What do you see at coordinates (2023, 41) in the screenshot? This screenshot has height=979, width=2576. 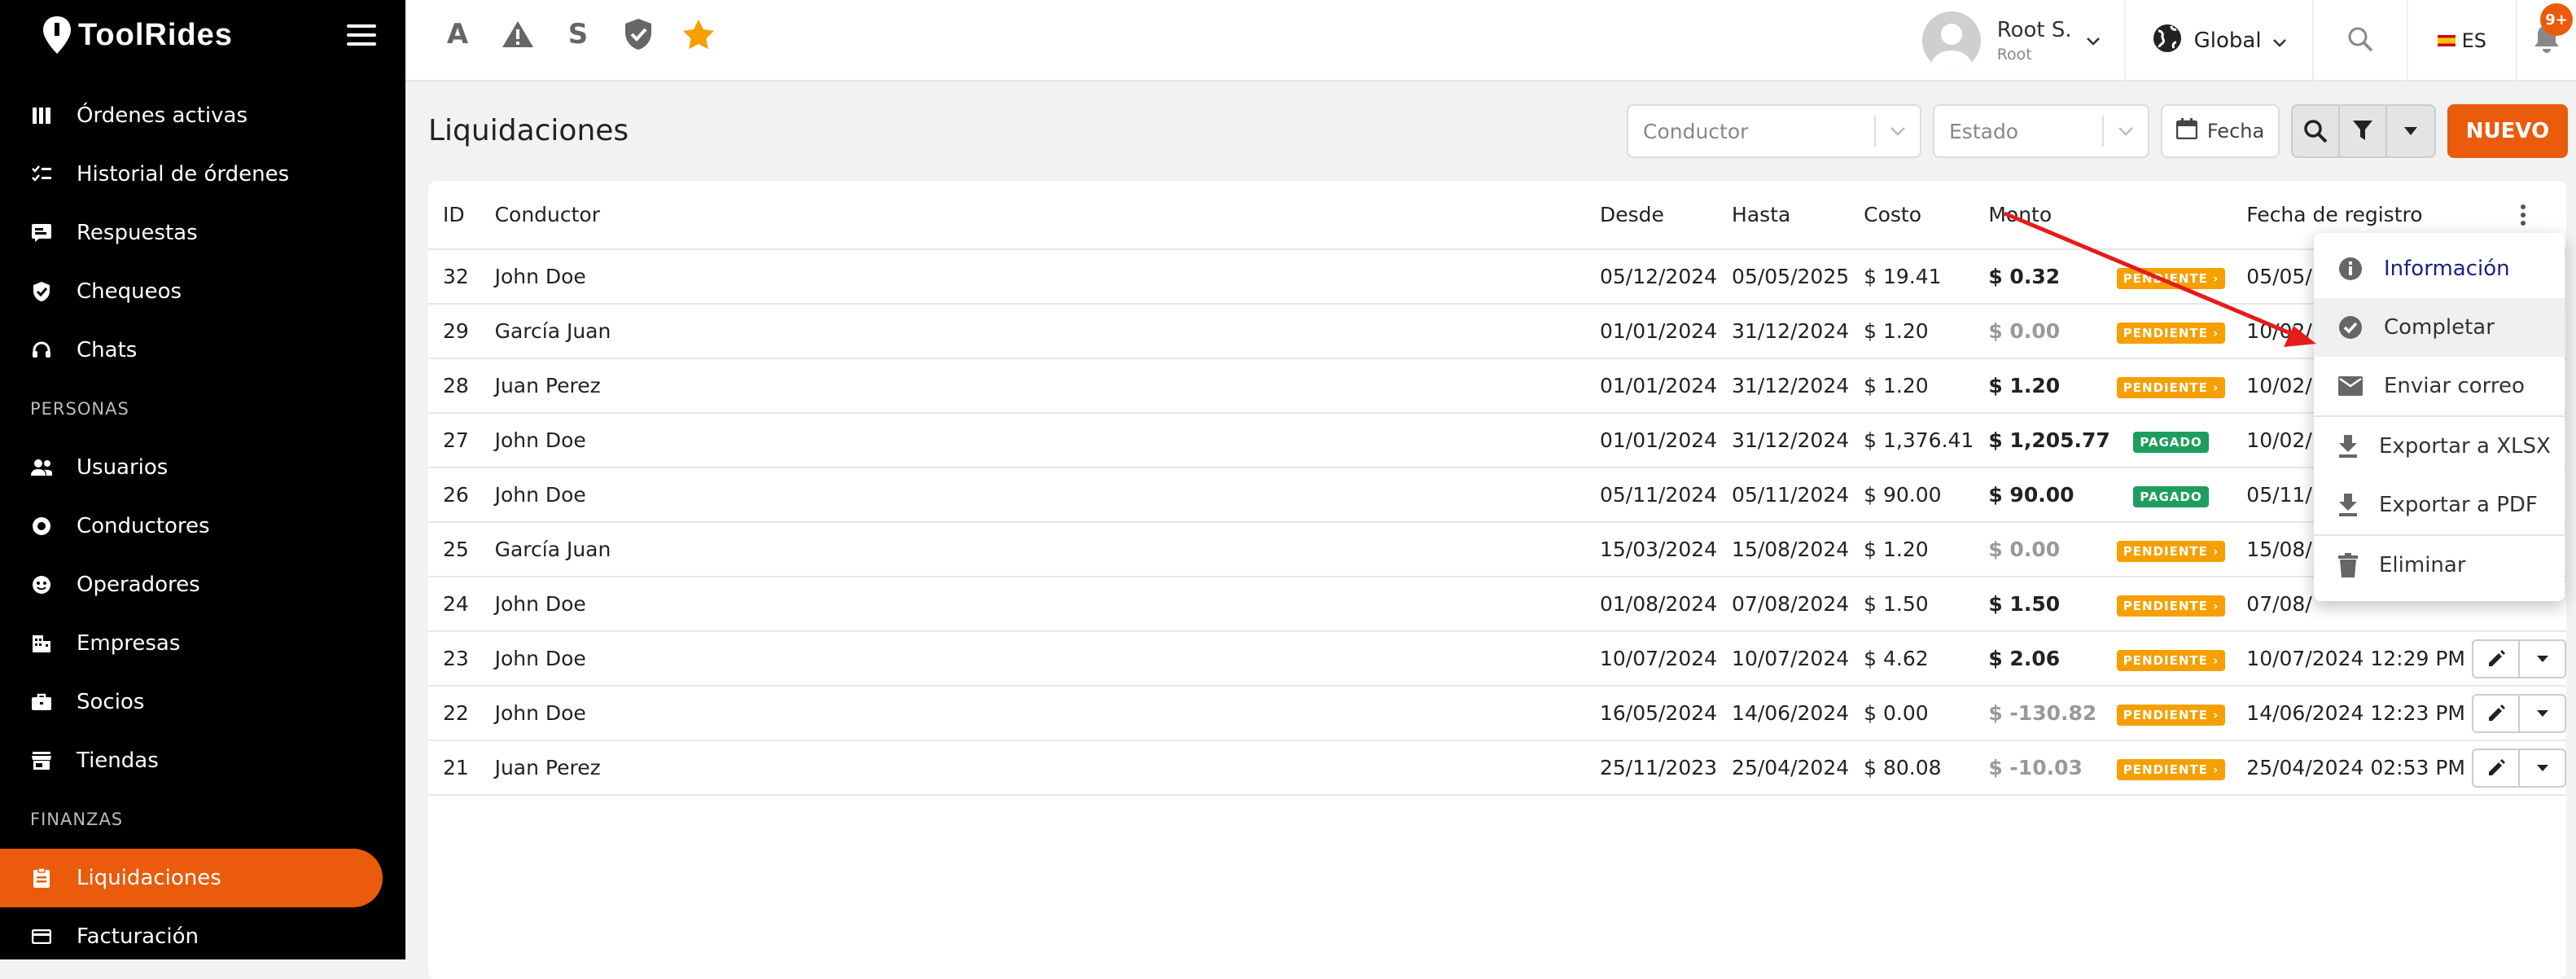 I see `user-menu: Root S. Root` at bounding box center [2023, 41].